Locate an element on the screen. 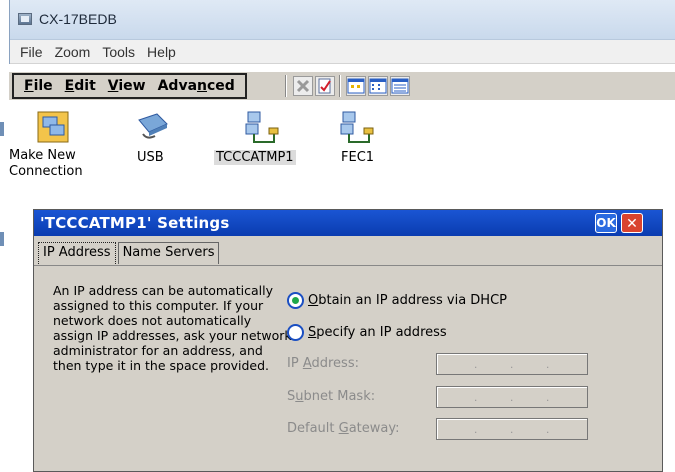 The image size is (675, 472). host-menubar: File Zoom Tools Help is located at coordinates (342, 52).